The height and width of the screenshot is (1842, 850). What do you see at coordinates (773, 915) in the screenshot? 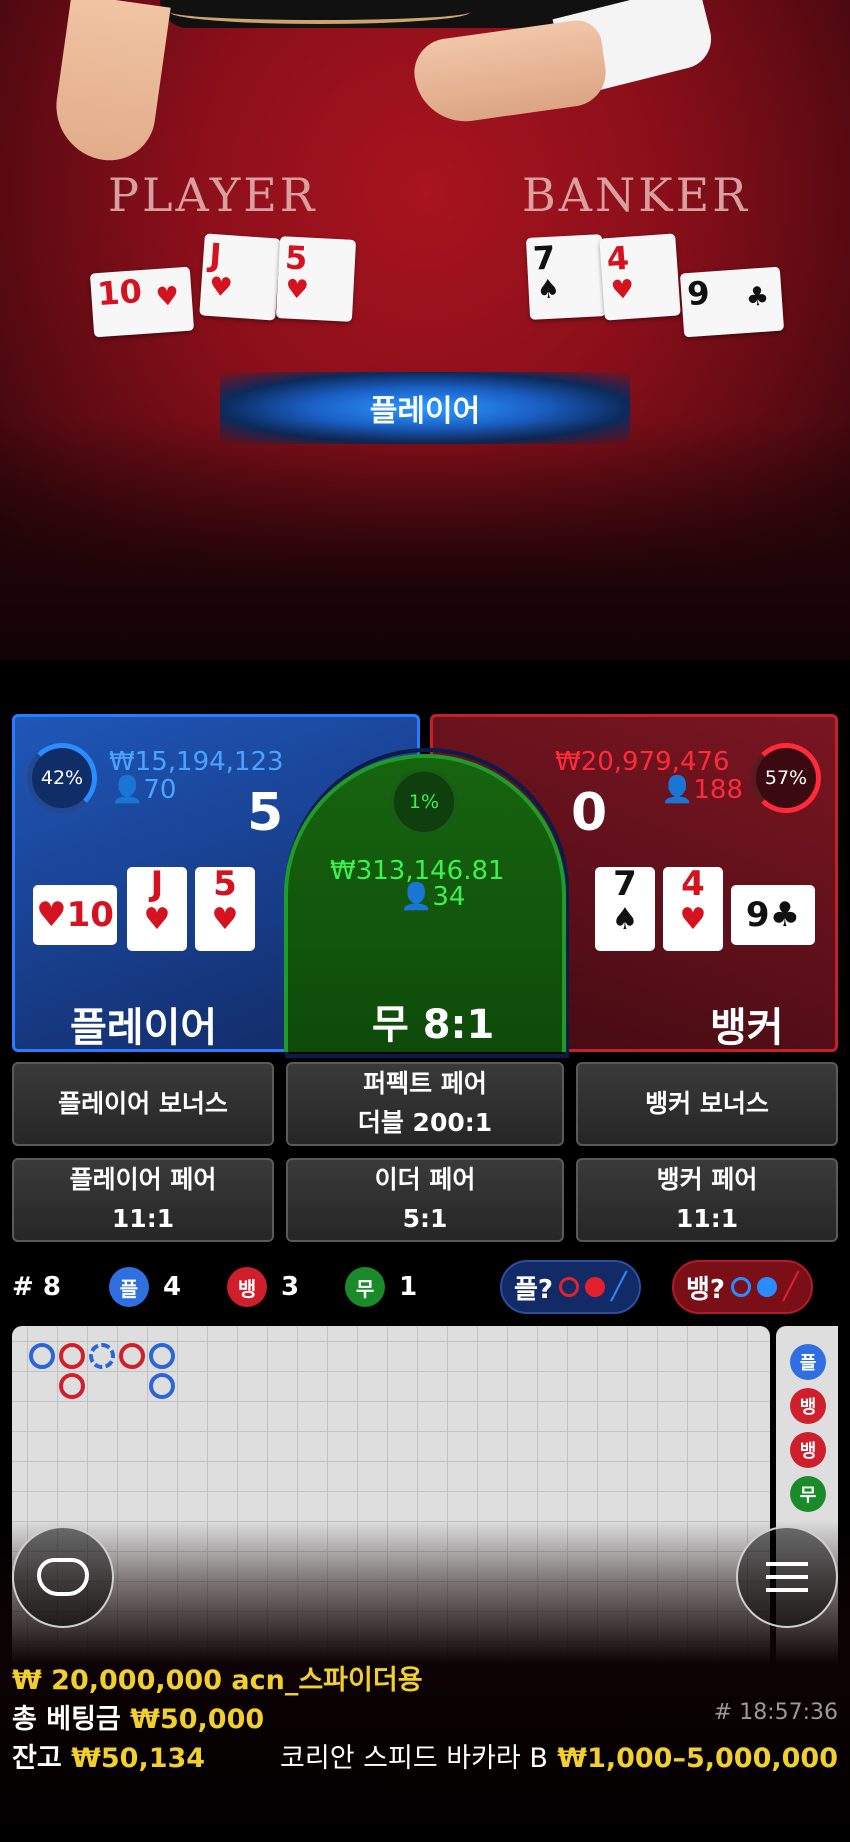
I see `banker-card-3: 9♣` at bounding box center [773, 915].